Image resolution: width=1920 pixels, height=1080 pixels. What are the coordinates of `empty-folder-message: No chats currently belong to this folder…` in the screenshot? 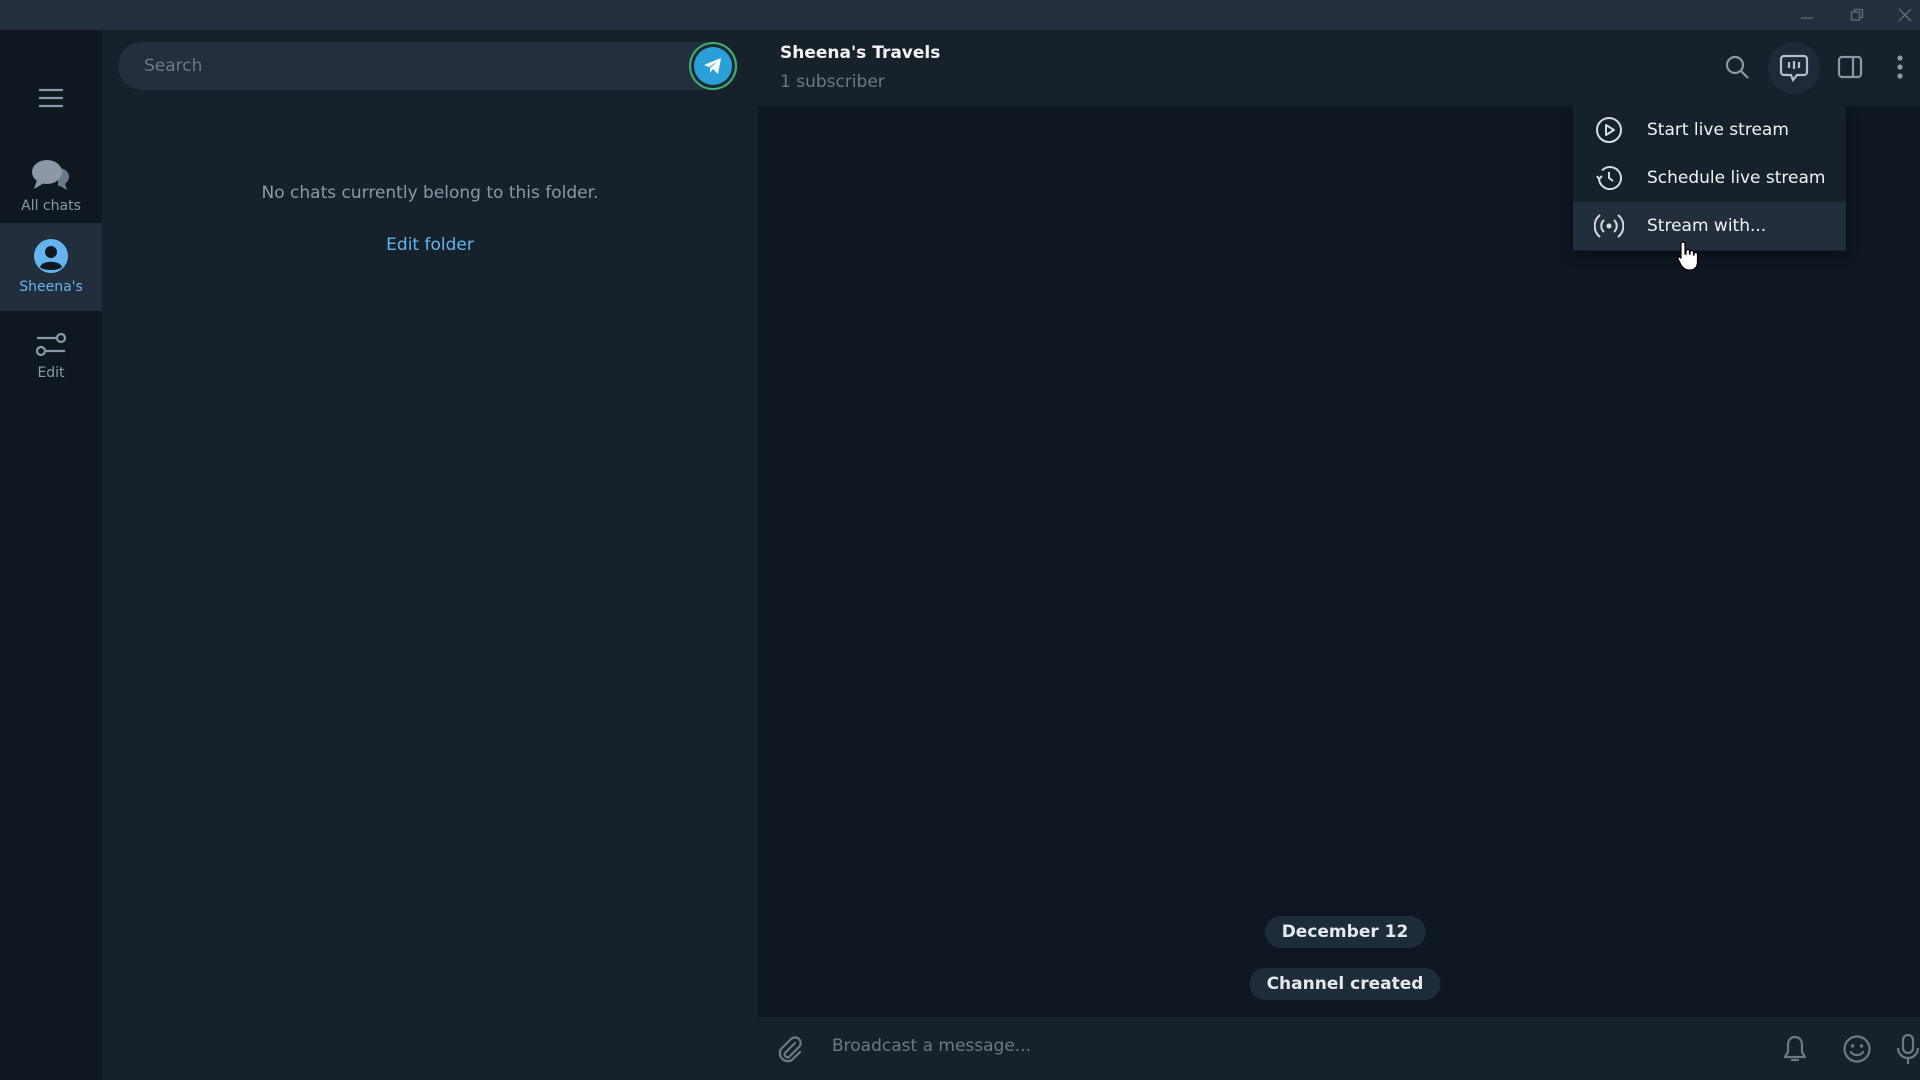 It's located at (430, 193).